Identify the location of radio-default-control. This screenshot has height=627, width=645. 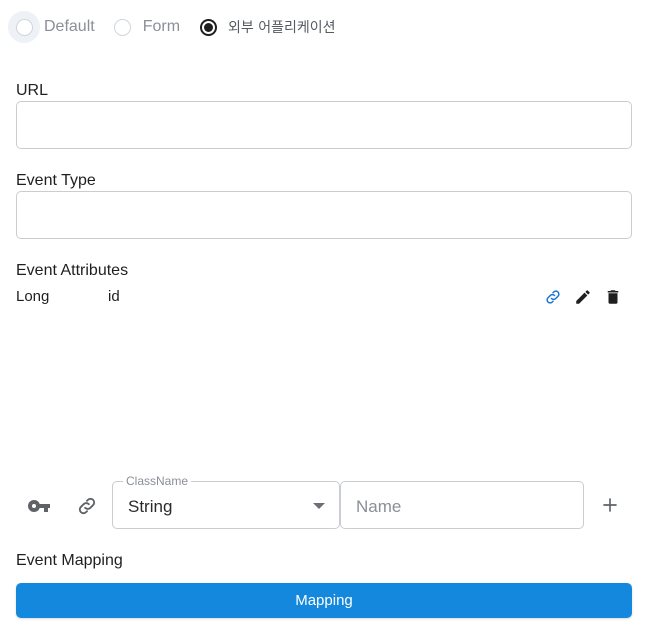
(24, 27).